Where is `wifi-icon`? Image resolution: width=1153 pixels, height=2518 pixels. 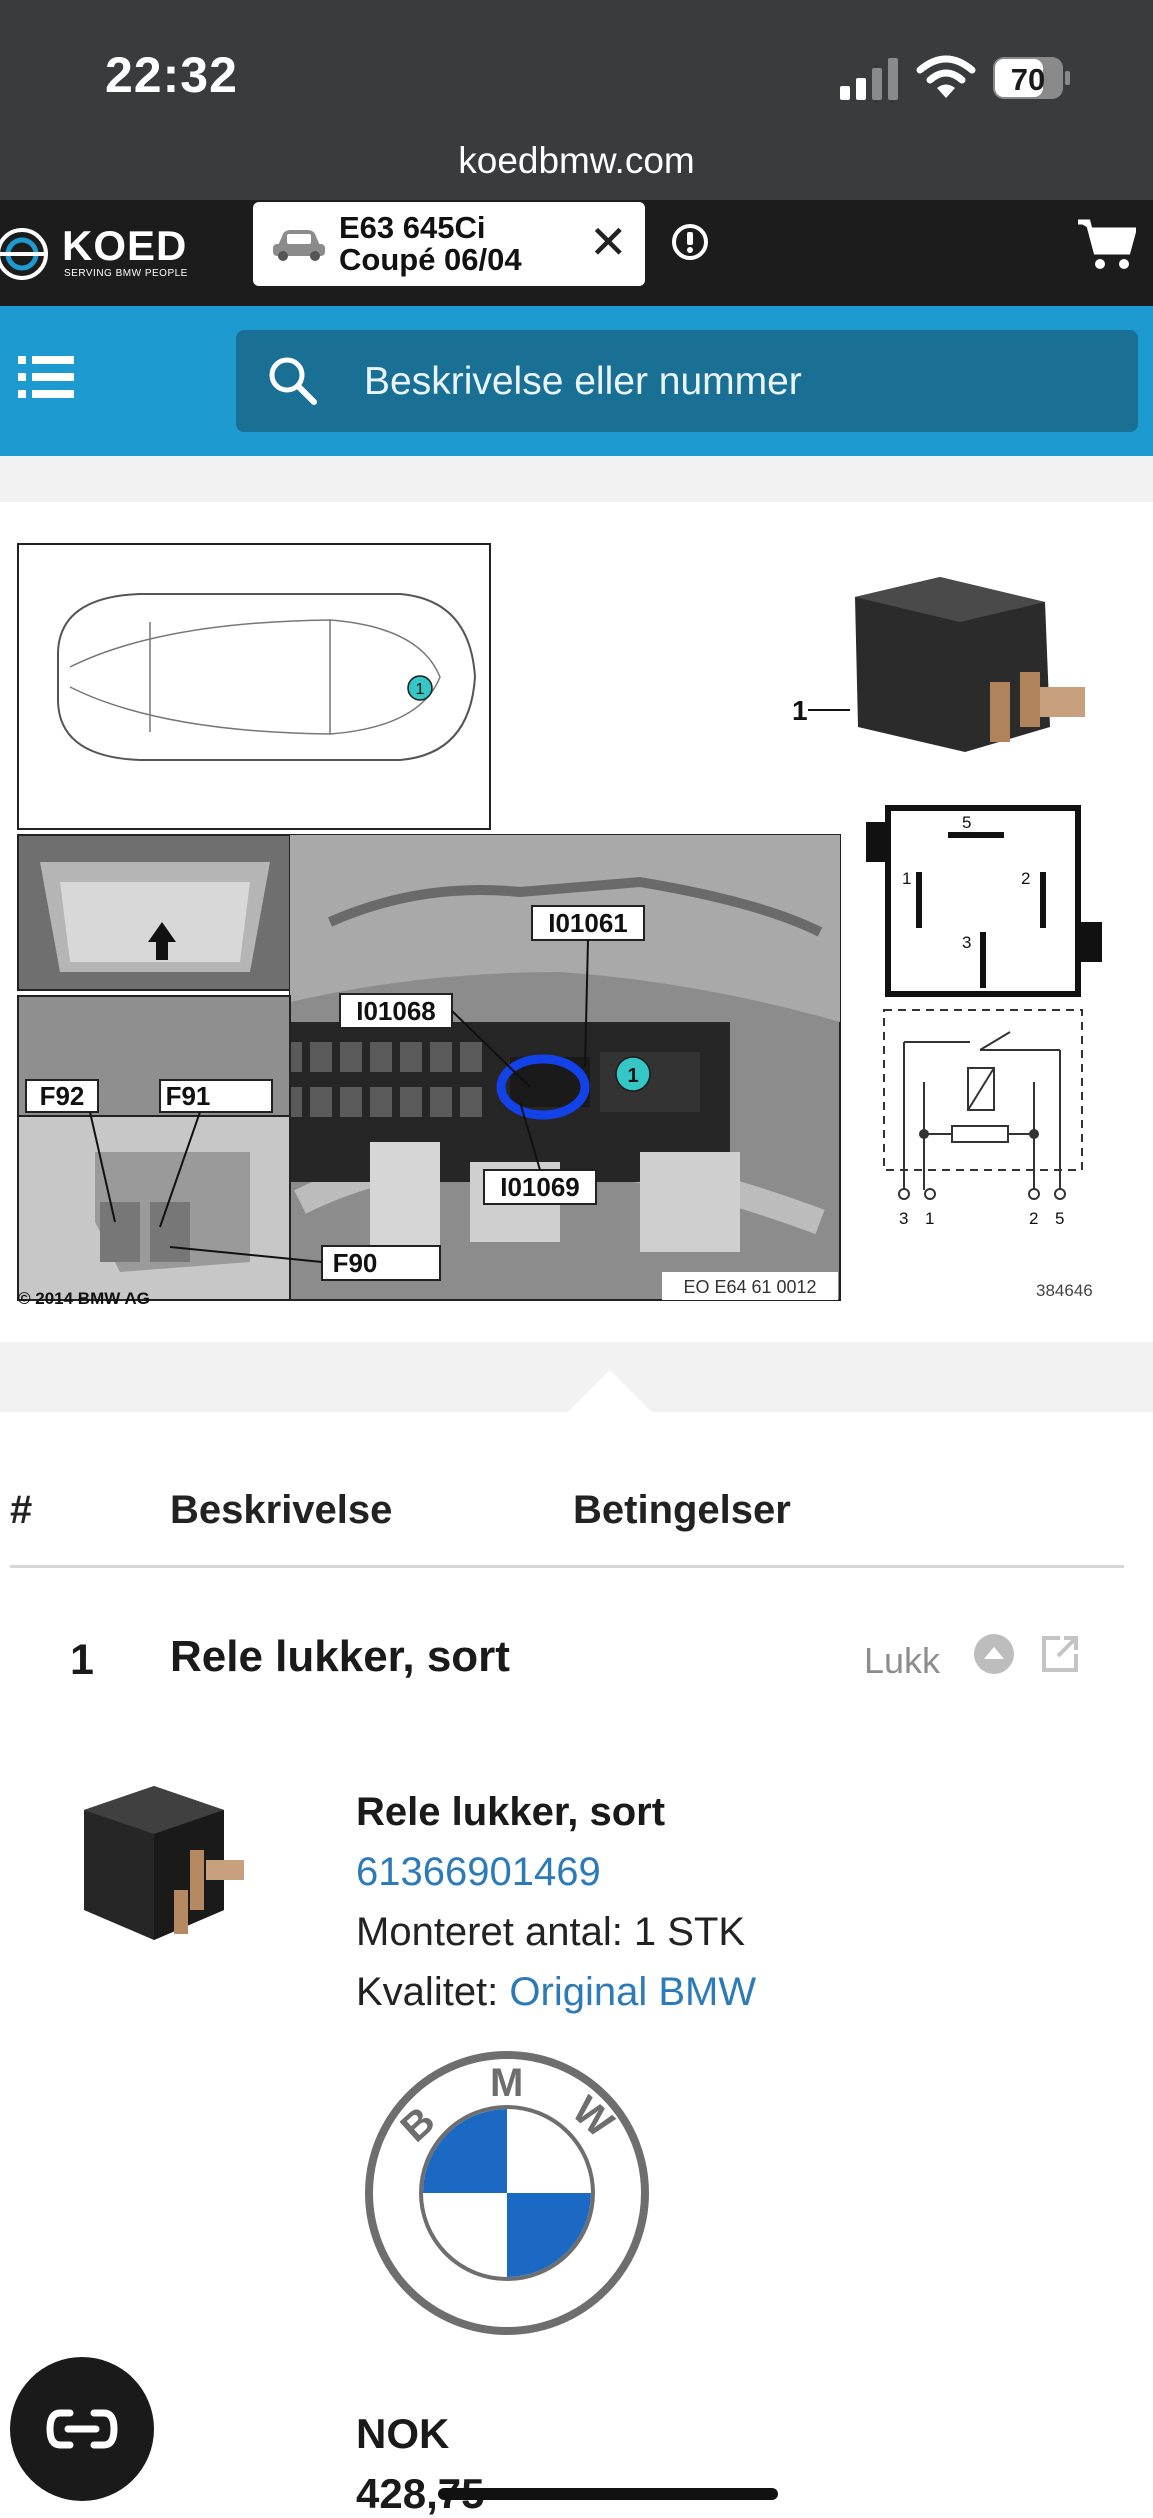 wifi-icon is located at coordinates (946, 76).